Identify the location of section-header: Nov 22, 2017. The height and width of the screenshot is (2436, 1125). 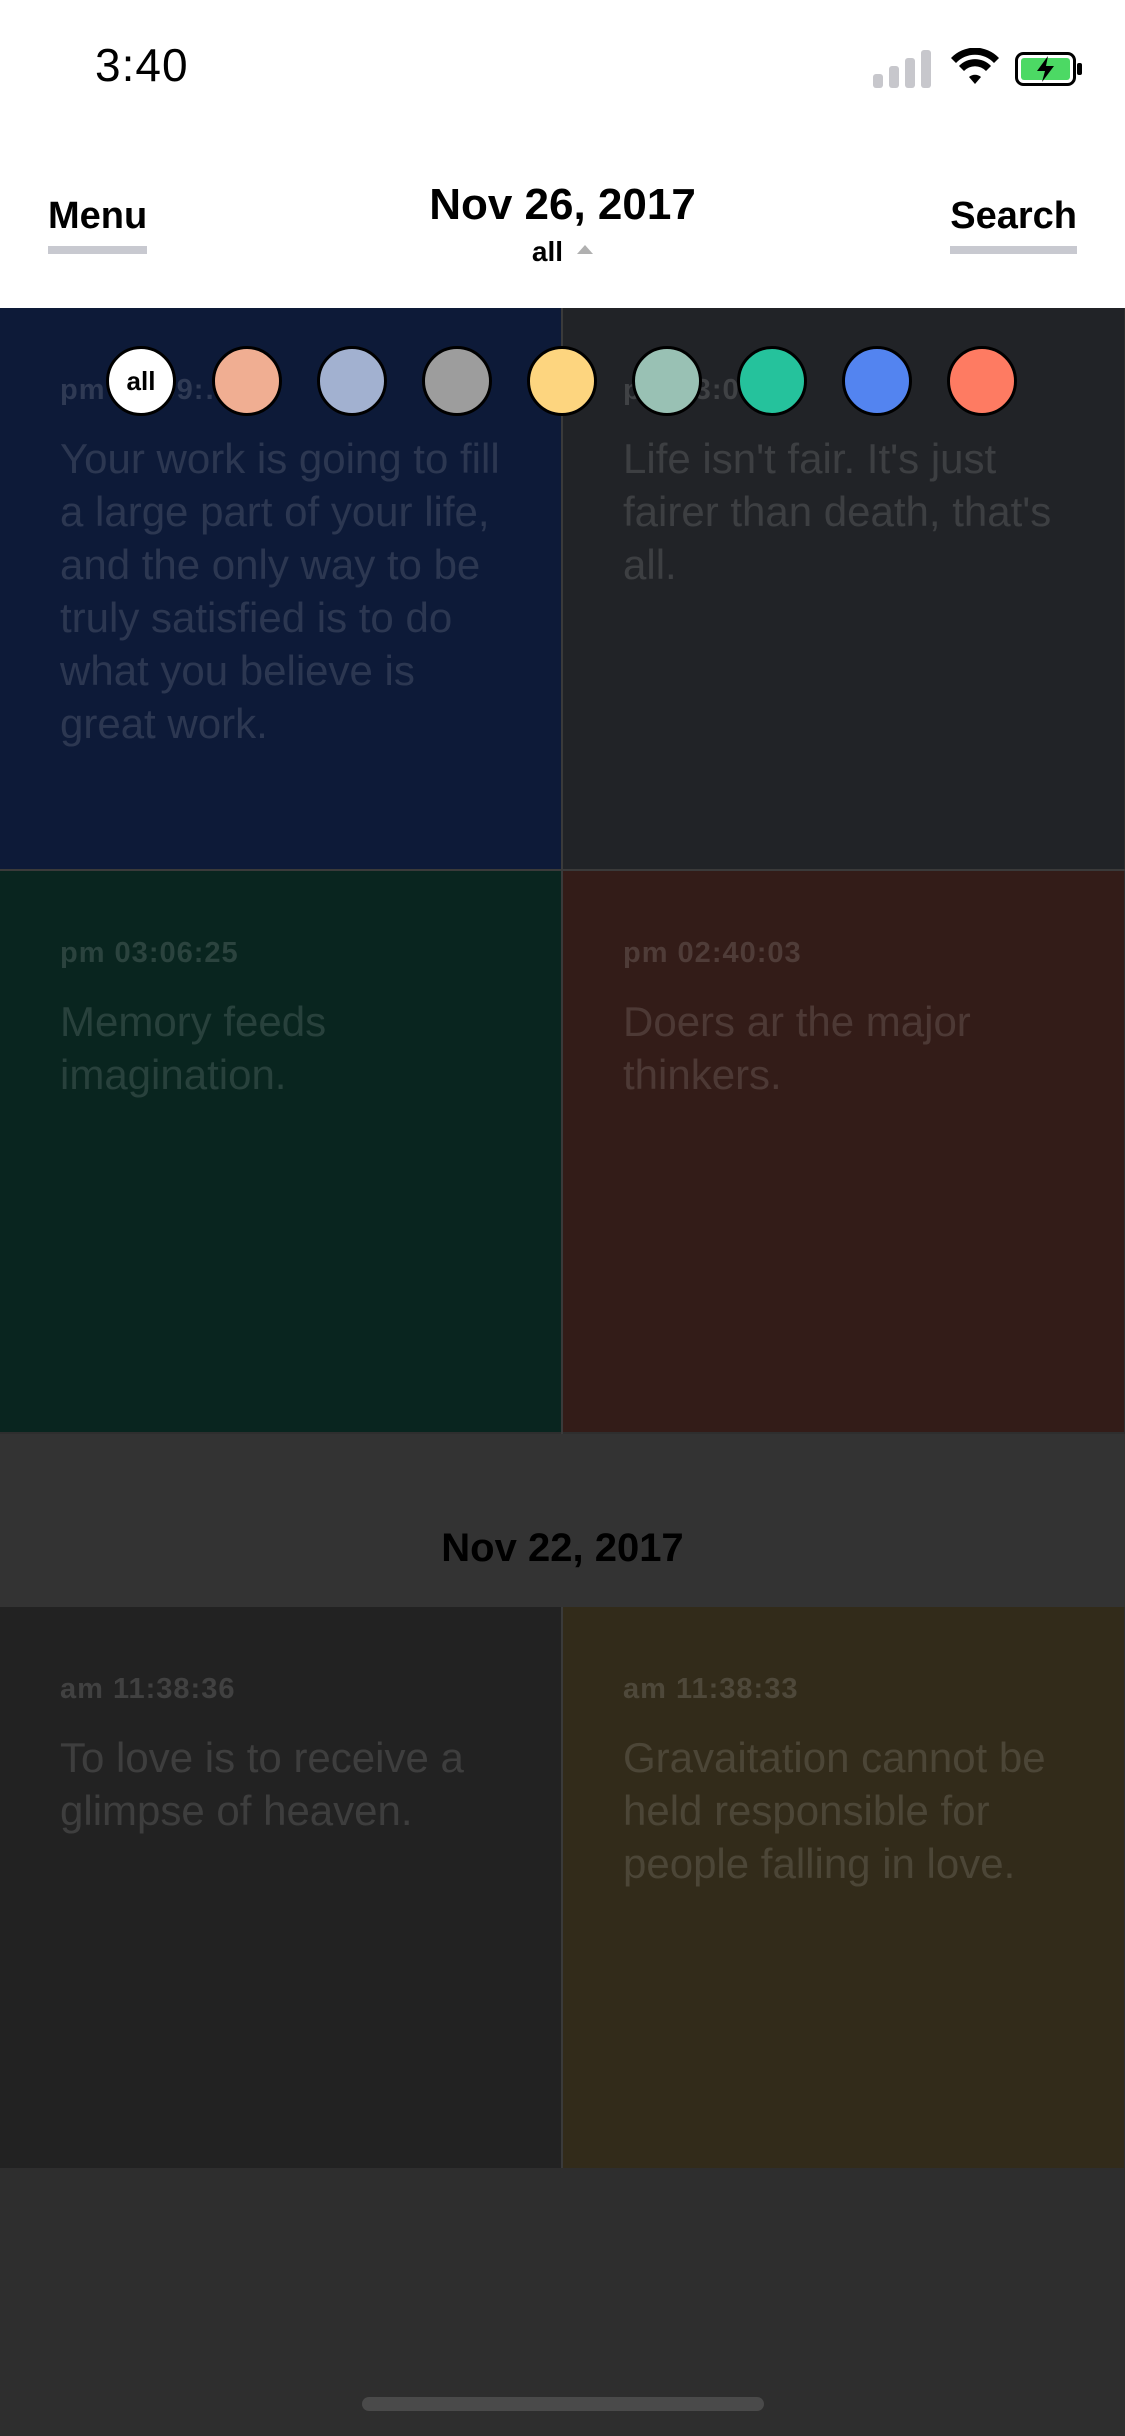
(562, 1520).